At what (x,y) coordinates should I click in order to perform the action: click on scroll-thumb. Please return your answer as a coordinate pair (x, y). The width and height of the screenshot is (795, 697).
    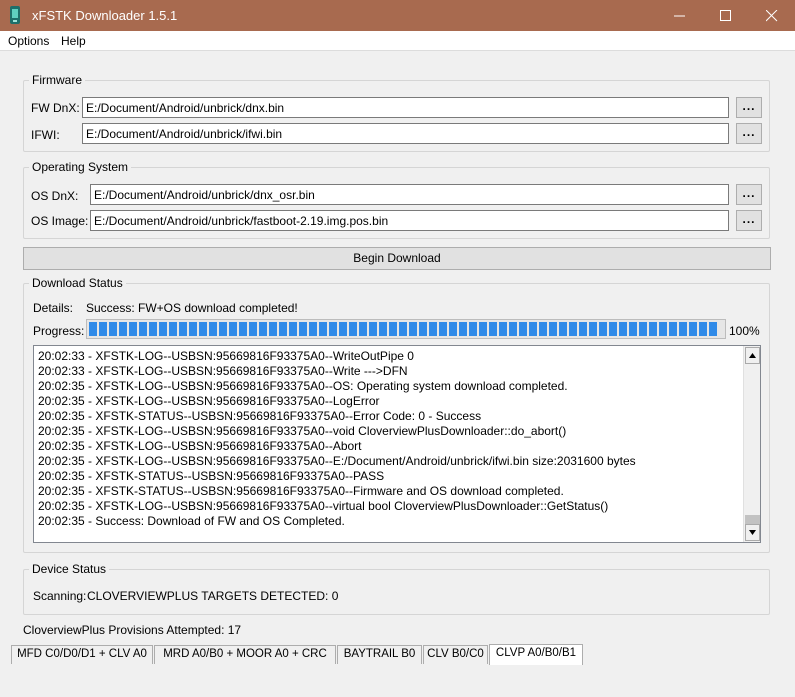
    Looking at the image, I should click on (752, 519).